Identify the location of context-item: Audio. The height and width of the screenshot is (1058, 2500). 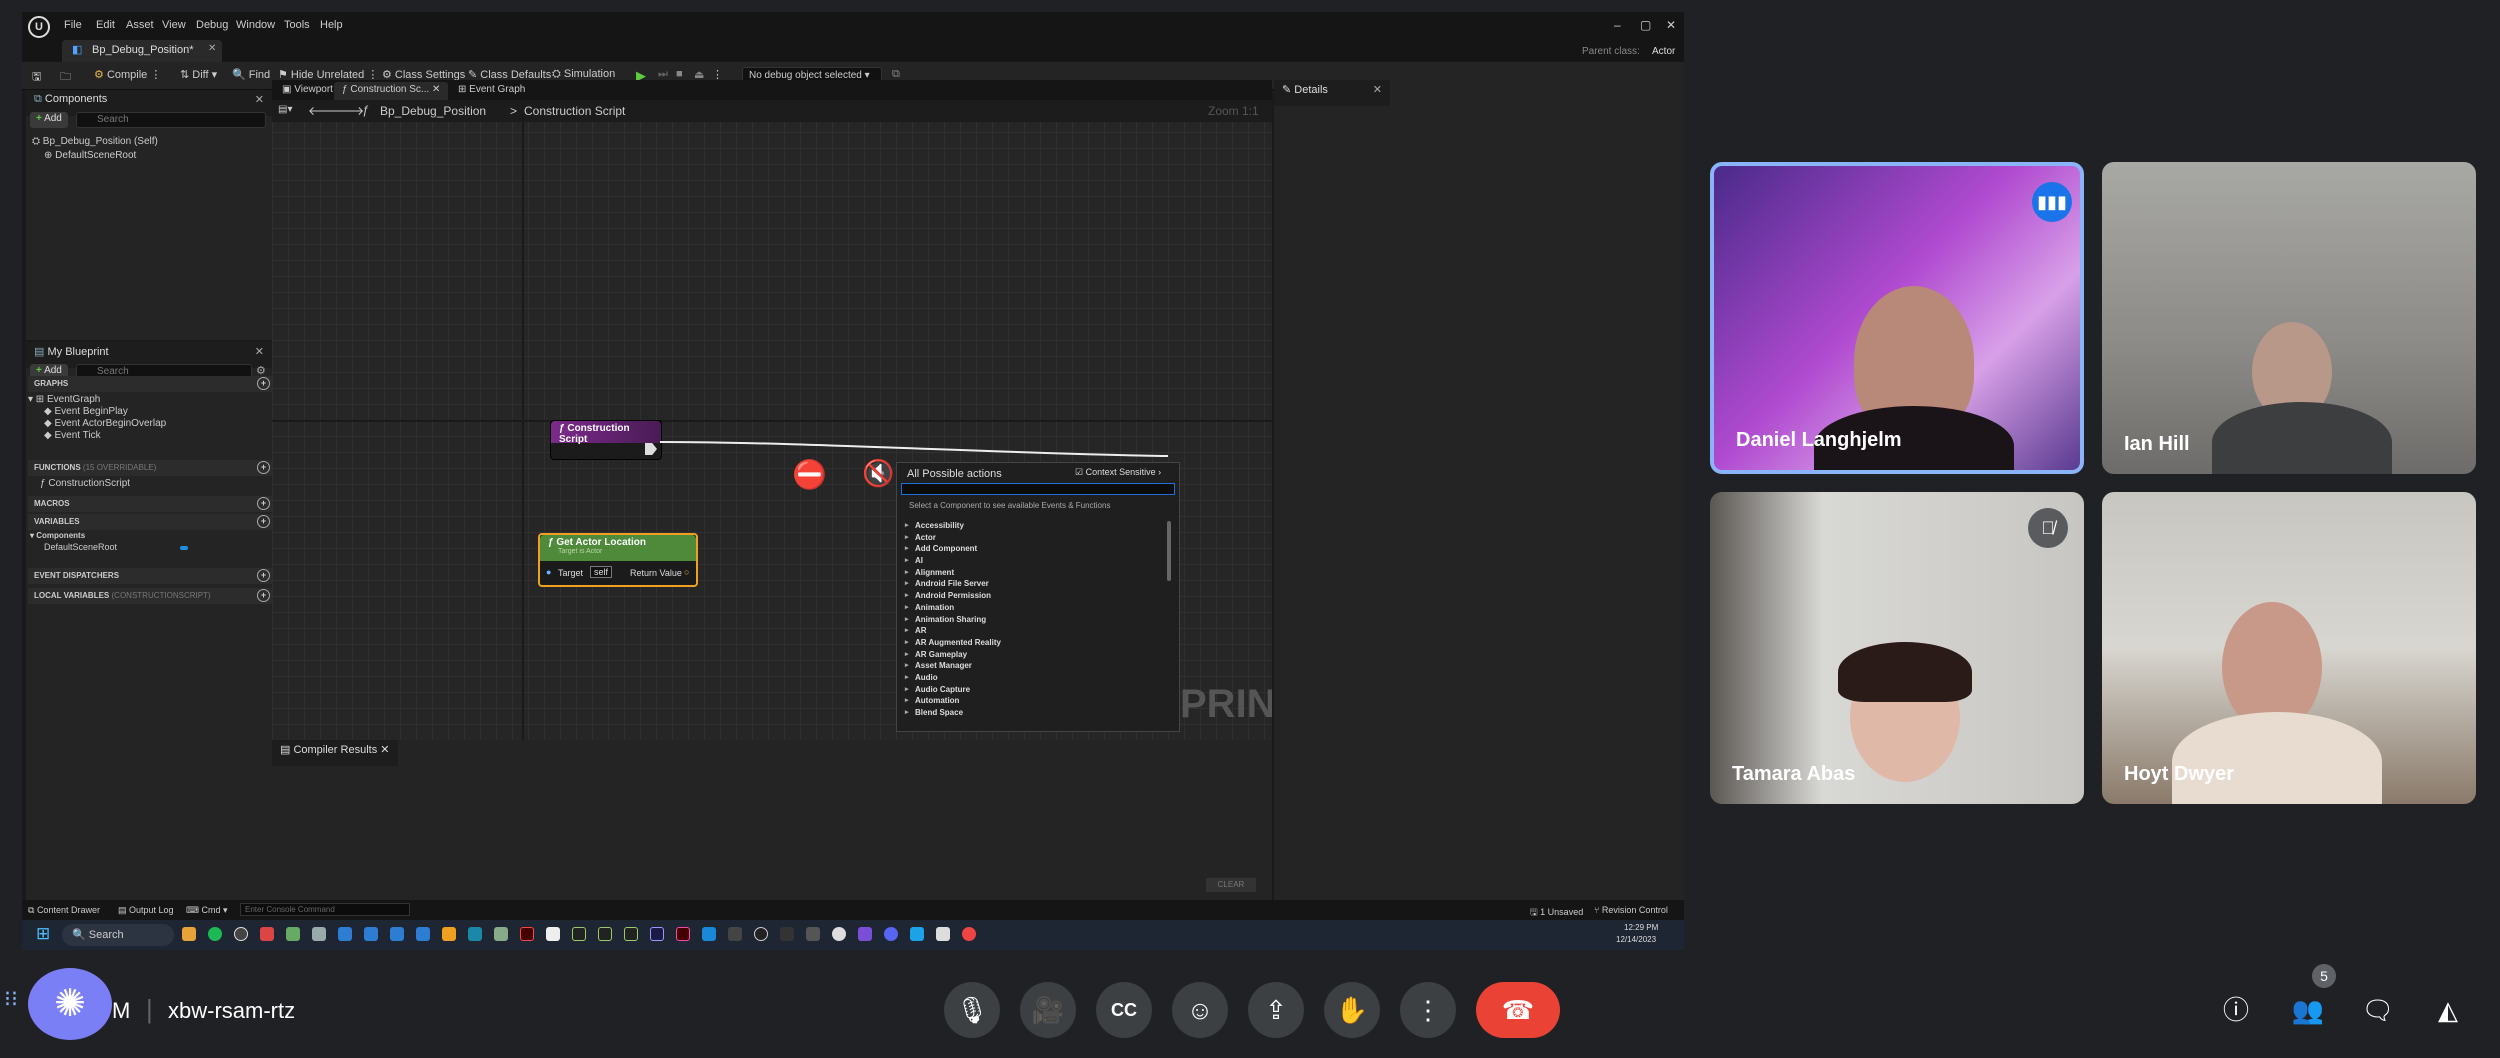
(1031, 679).